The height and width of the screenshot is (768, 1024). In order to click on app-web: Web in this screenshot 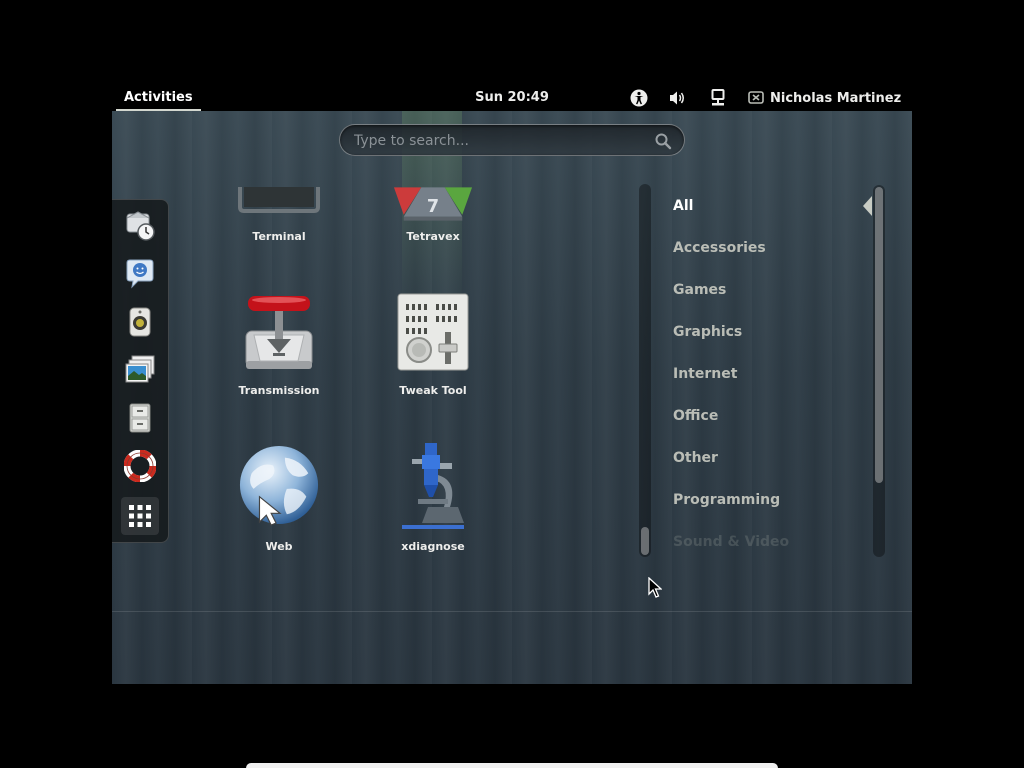, I will do `click(279, 504)`.